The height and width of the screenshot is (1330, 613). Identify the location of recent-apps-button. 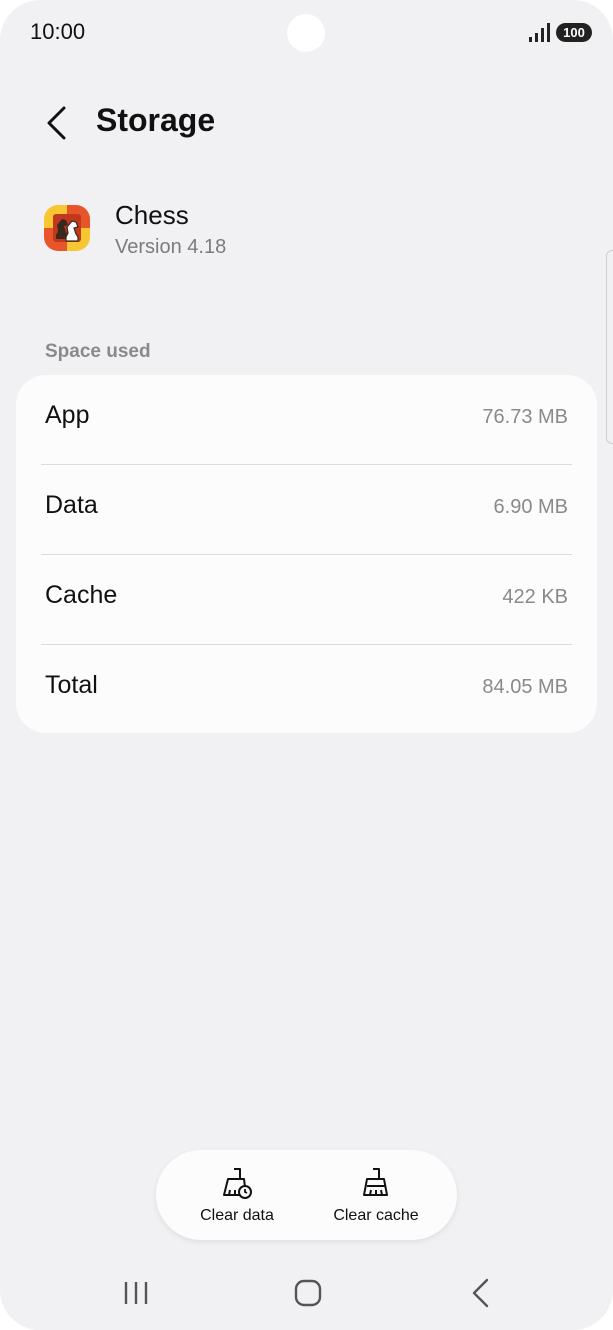
(136, 1292).